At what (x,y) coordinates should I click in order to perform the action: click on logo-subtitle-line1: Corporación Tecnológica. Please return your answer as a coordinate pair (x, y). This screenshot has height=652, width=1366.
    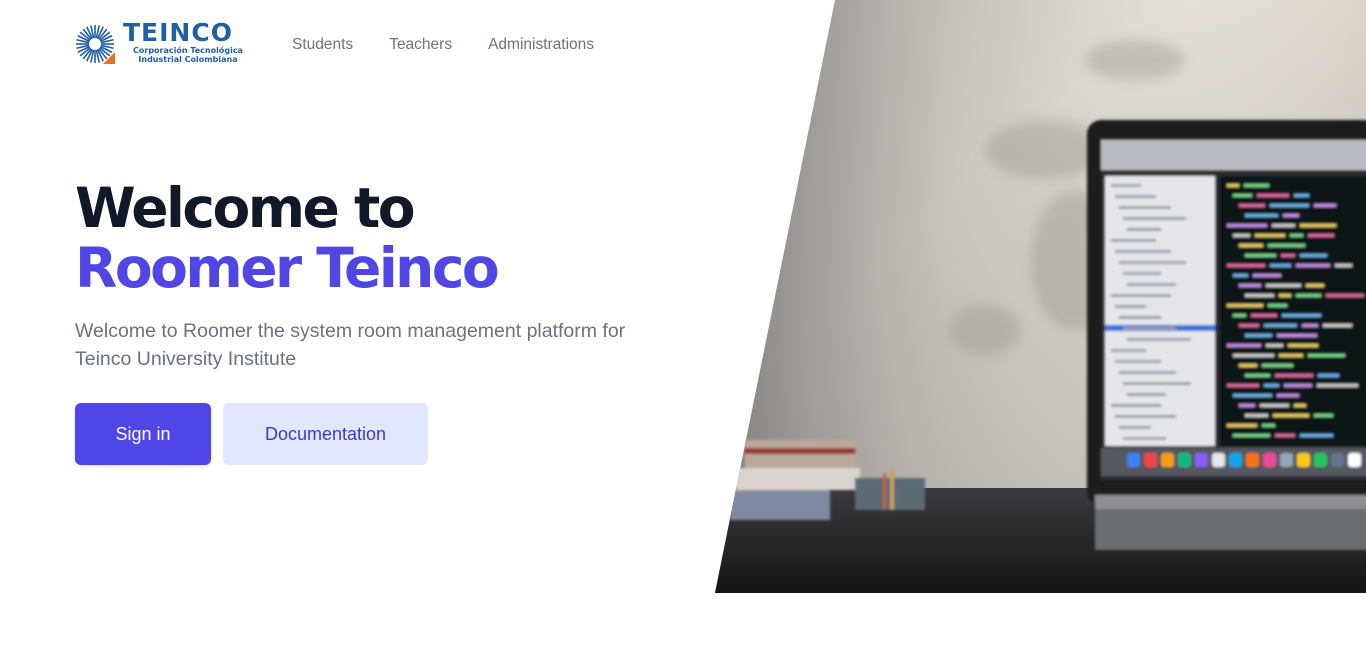
    Looking at the image, I should click on (188, 50).